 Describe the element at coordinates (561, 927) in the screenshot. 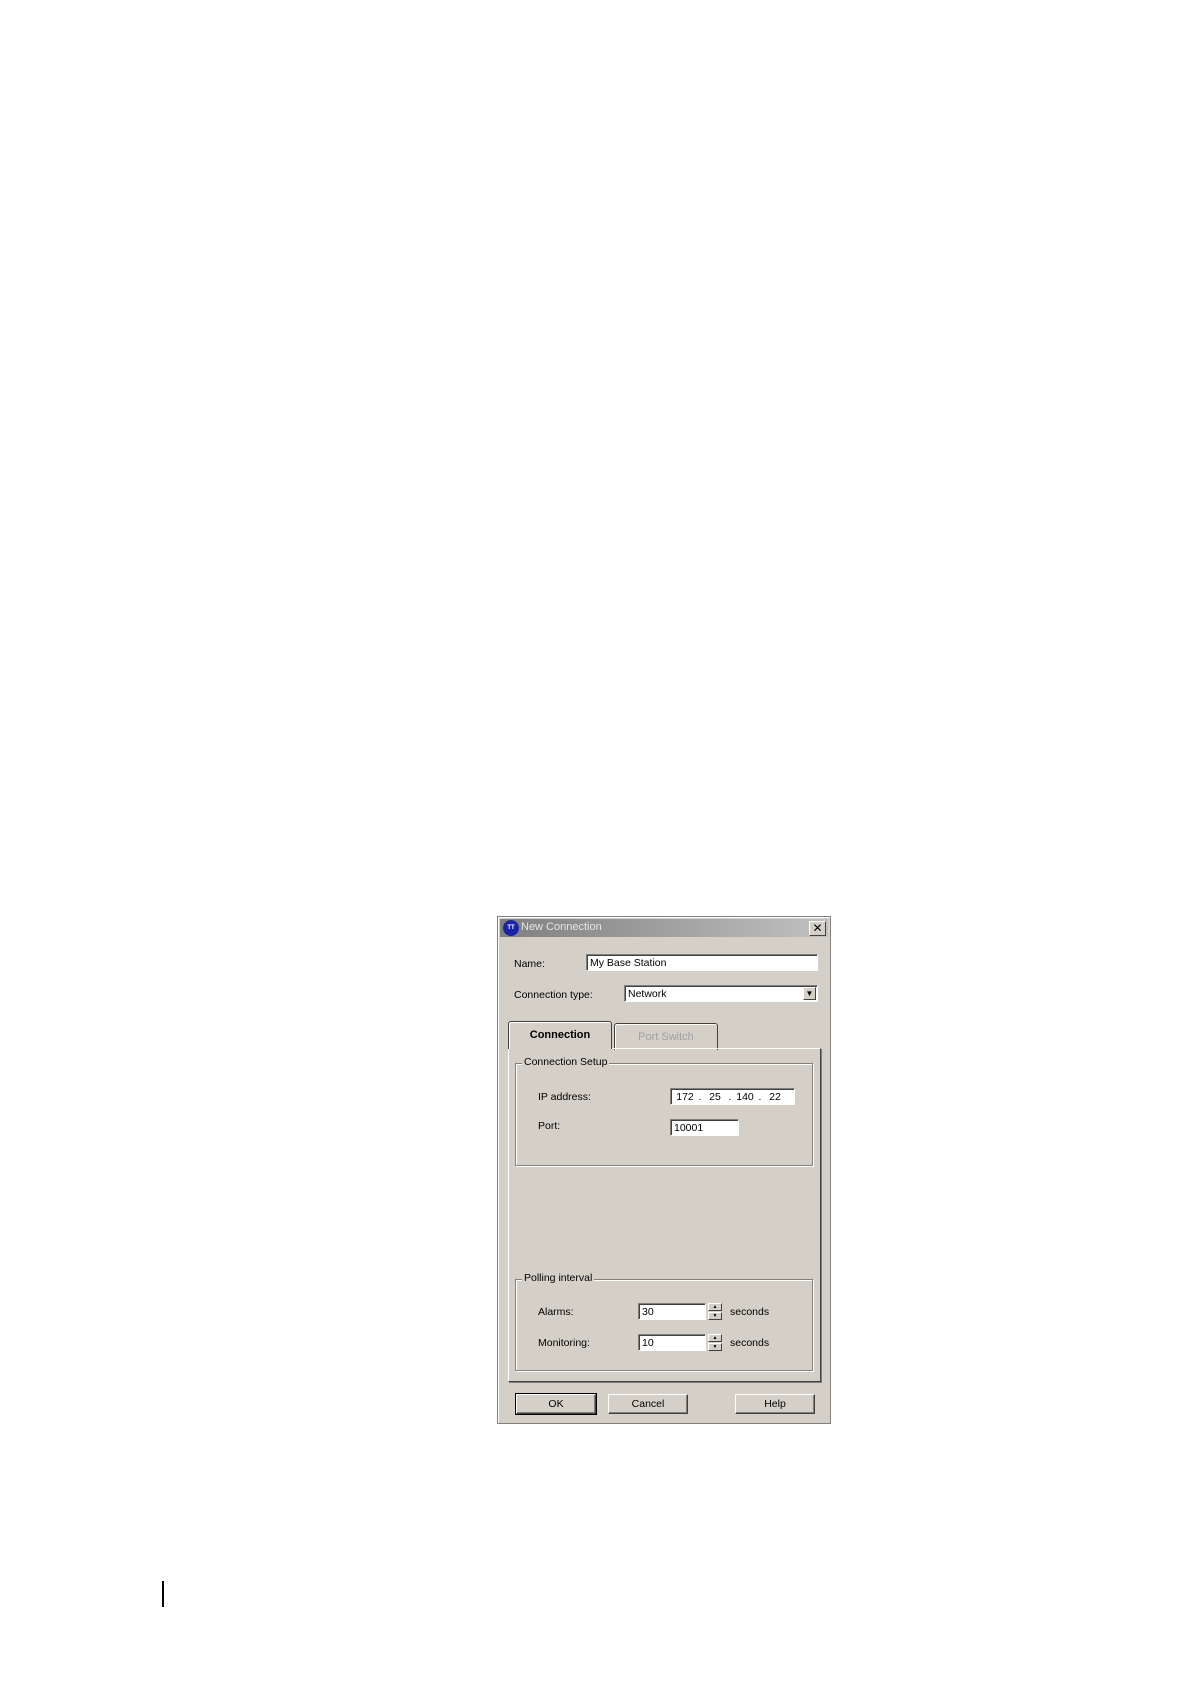

I see `dialog-title: New Connection` at that location.